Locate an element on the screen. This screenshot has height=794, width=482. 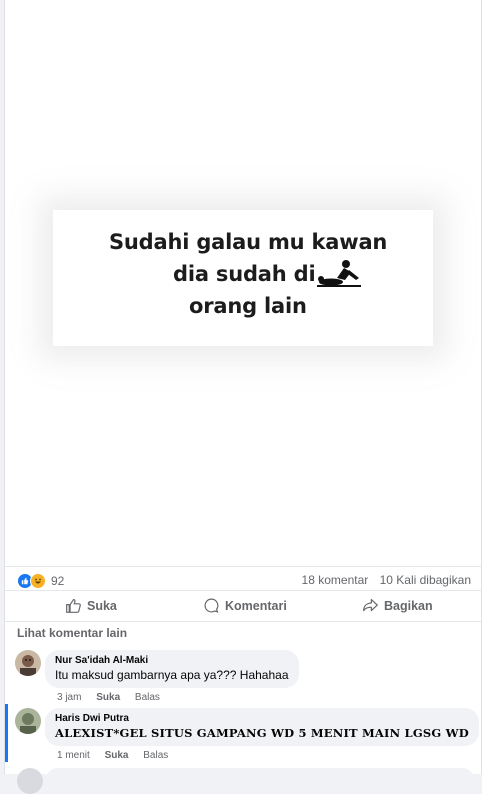
comment-author: Nur Sa'idah Al-Maki is located at coordinates (172, 660).